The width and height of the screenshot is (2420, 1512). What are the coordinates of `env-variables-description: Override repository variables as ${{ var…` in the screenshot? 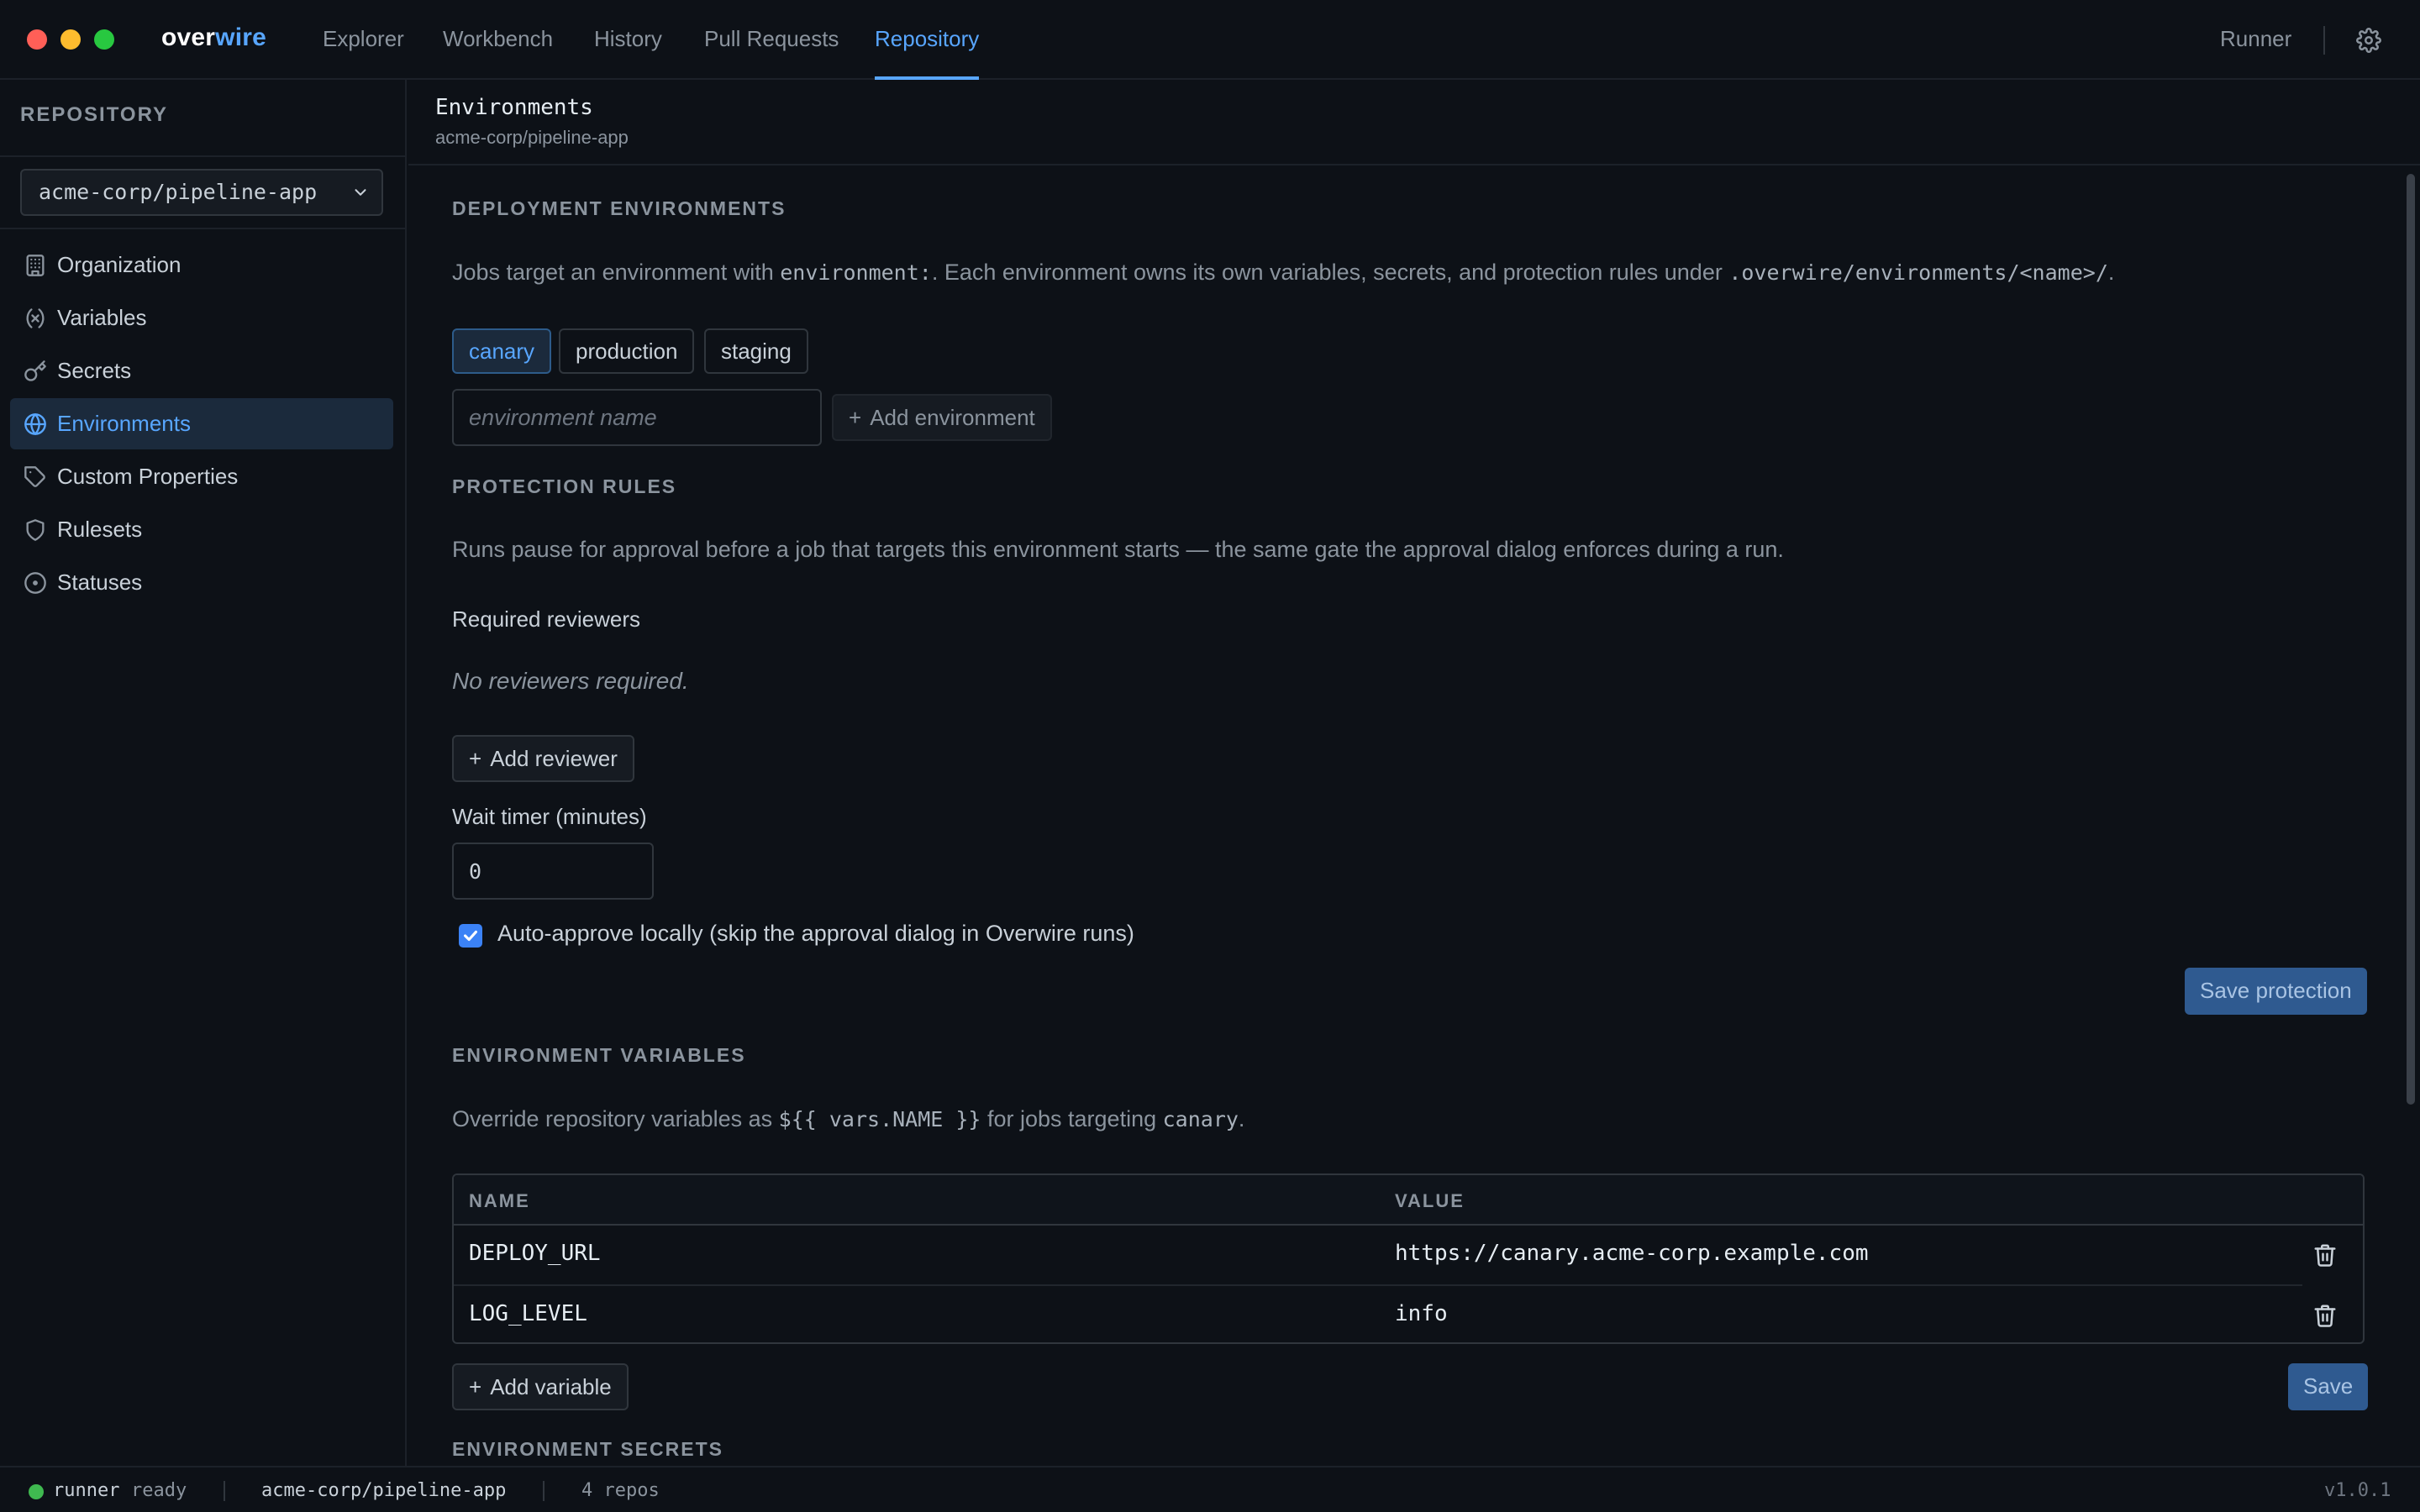 It's located at (848, 1118).